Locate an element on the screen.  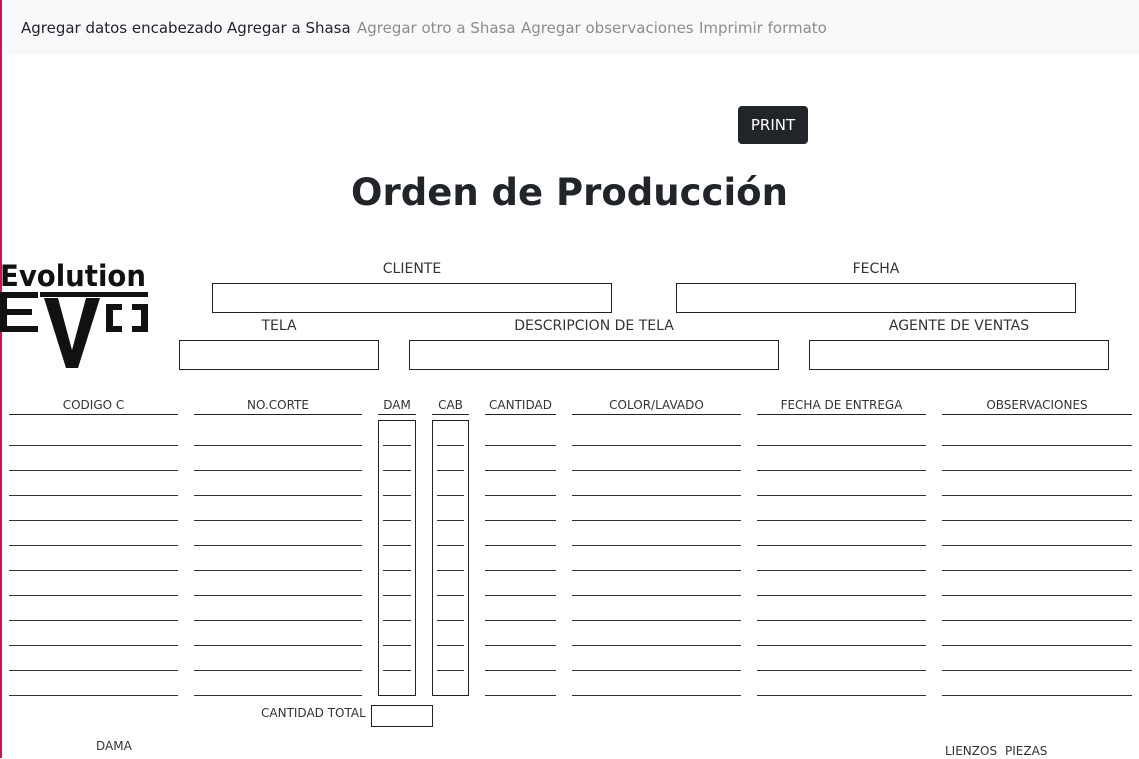
nav-imprimir-formato: Imprimir formato is located at coordinates (763, 28).